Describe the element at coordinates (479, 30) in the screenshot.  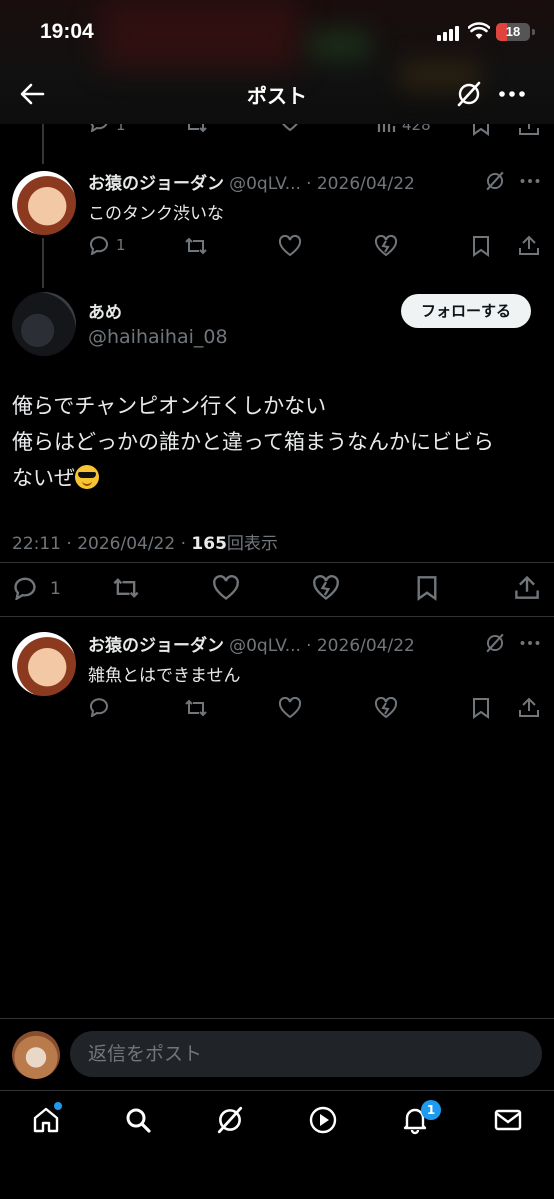
I see `wifi-icon` at that location.